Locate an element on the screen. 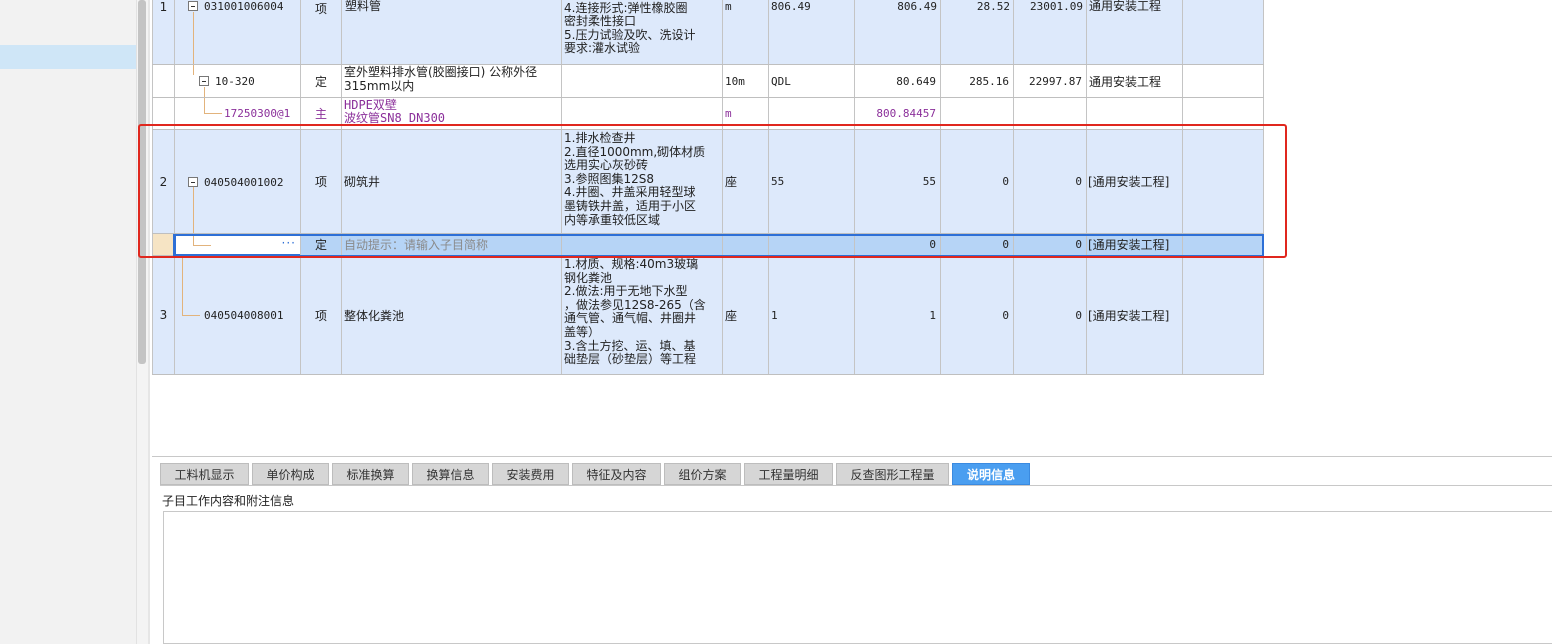 The image size is (1552, 644). cell-qty-expr: 806.49 is located at coordinates (811, 32).